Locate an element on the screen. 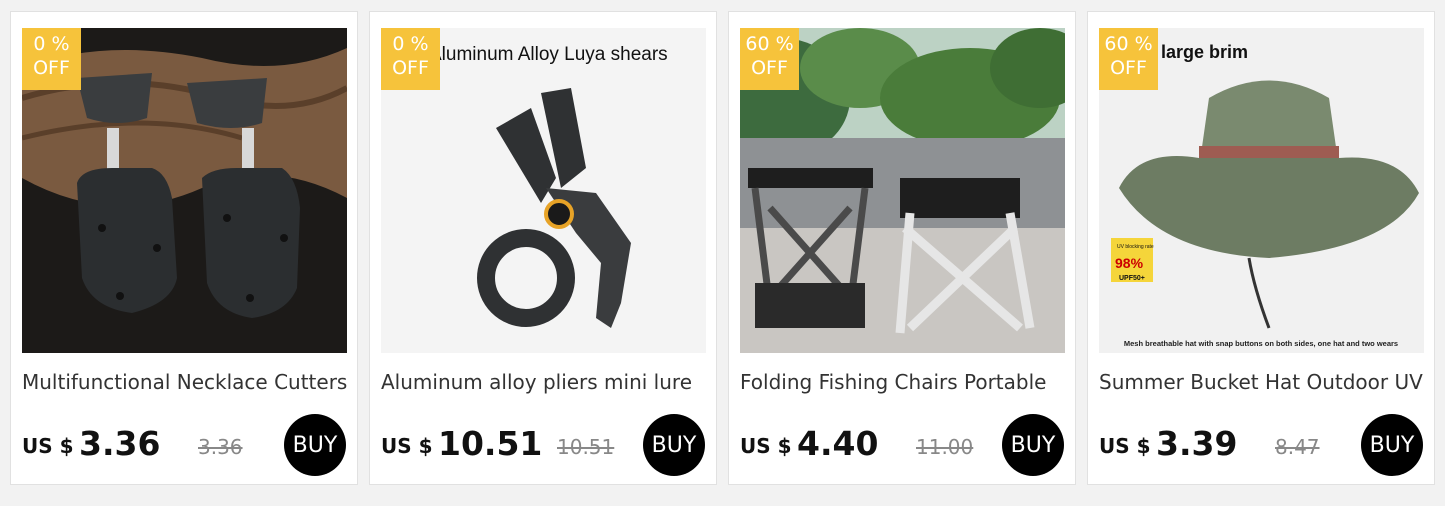  current-price: 3.36 is located at coordinates (120, 443).